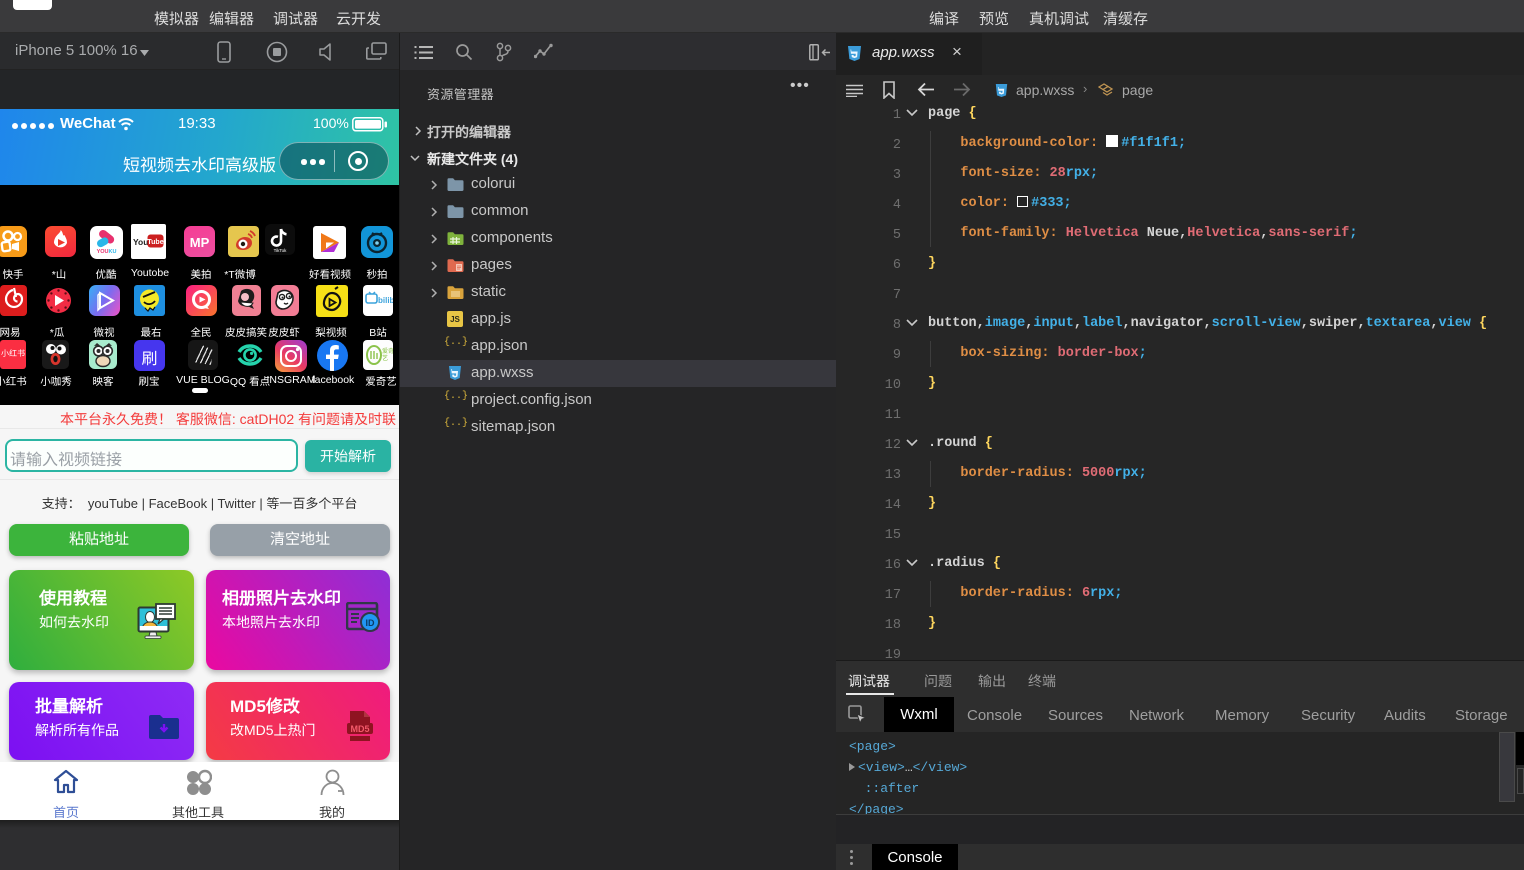 The height and width of the screenshot is (870, 1524). Describe the element at coordinates (200, 242) in the screenshot. I see `svg-text: MP` at that location.